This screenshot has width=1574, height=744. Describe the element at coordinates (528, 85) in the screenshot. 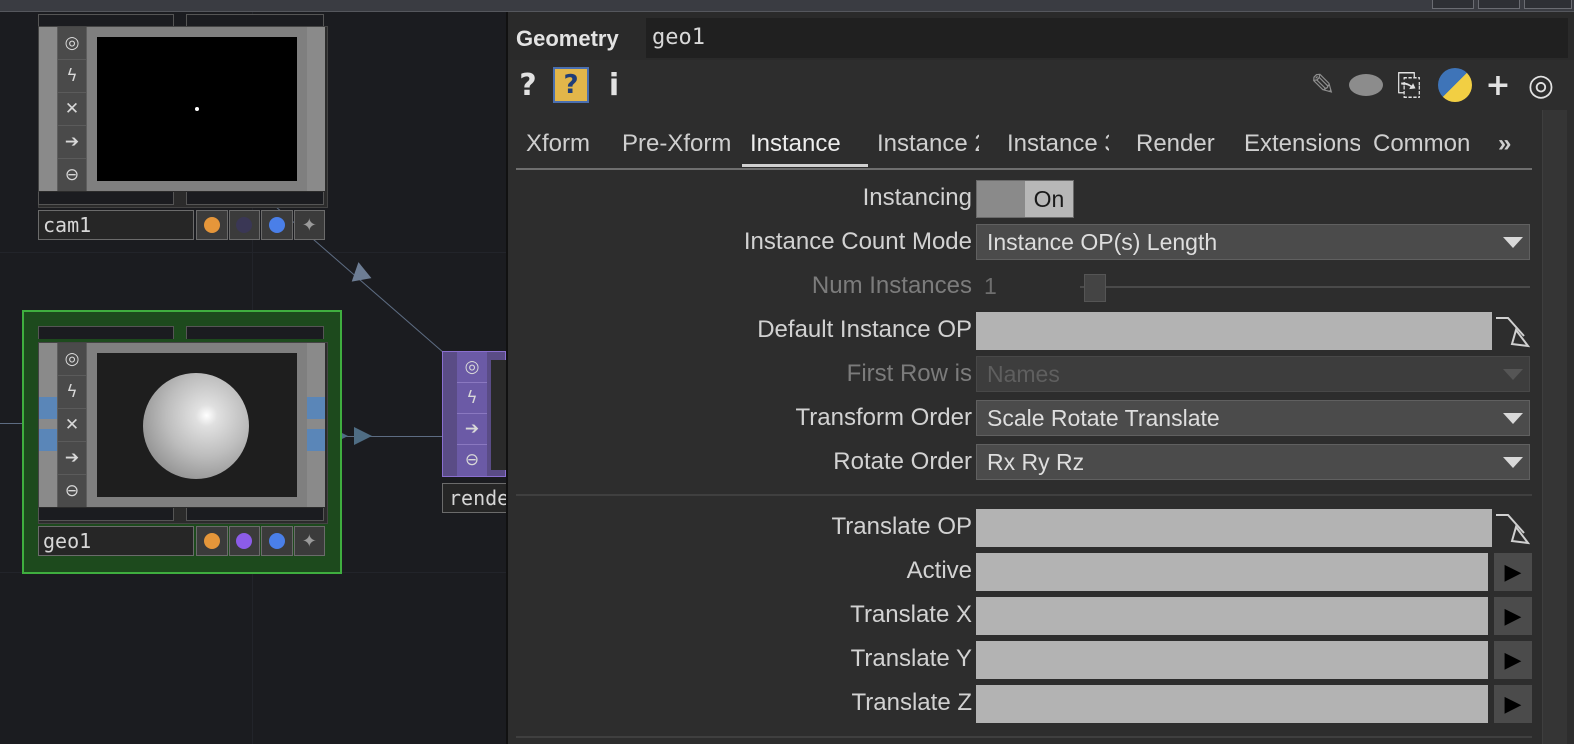

I see `help-icon: ?` at that location.